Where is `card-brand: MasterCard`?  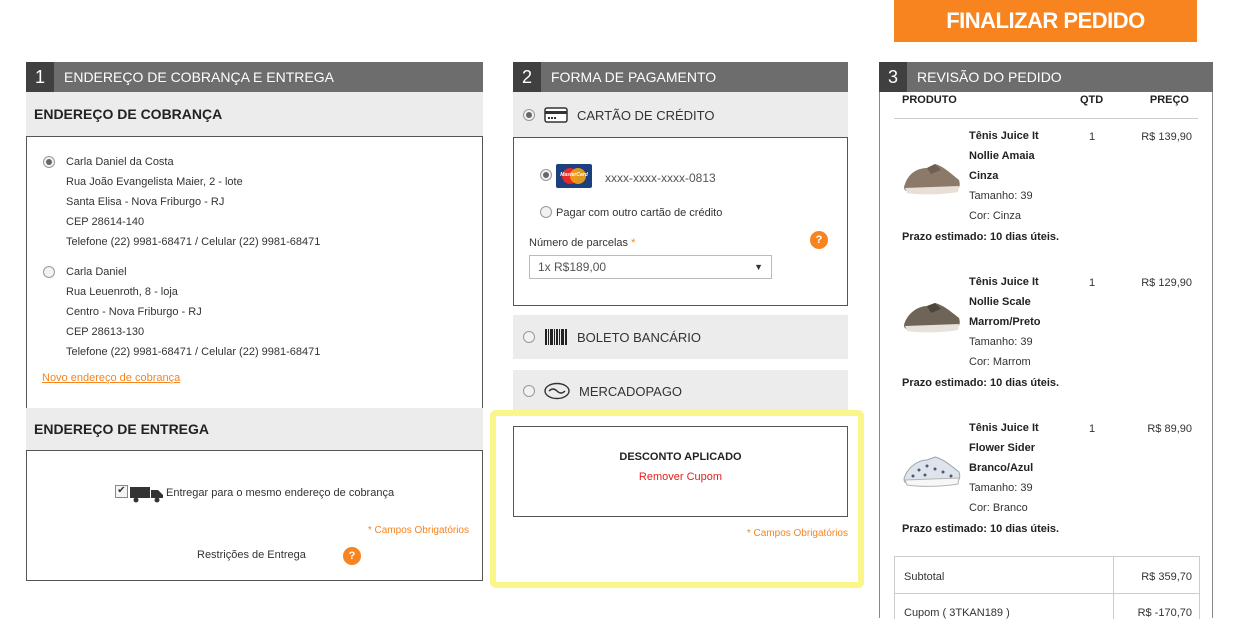 card-brand: MasterCard is located at coordinates (574, 175).